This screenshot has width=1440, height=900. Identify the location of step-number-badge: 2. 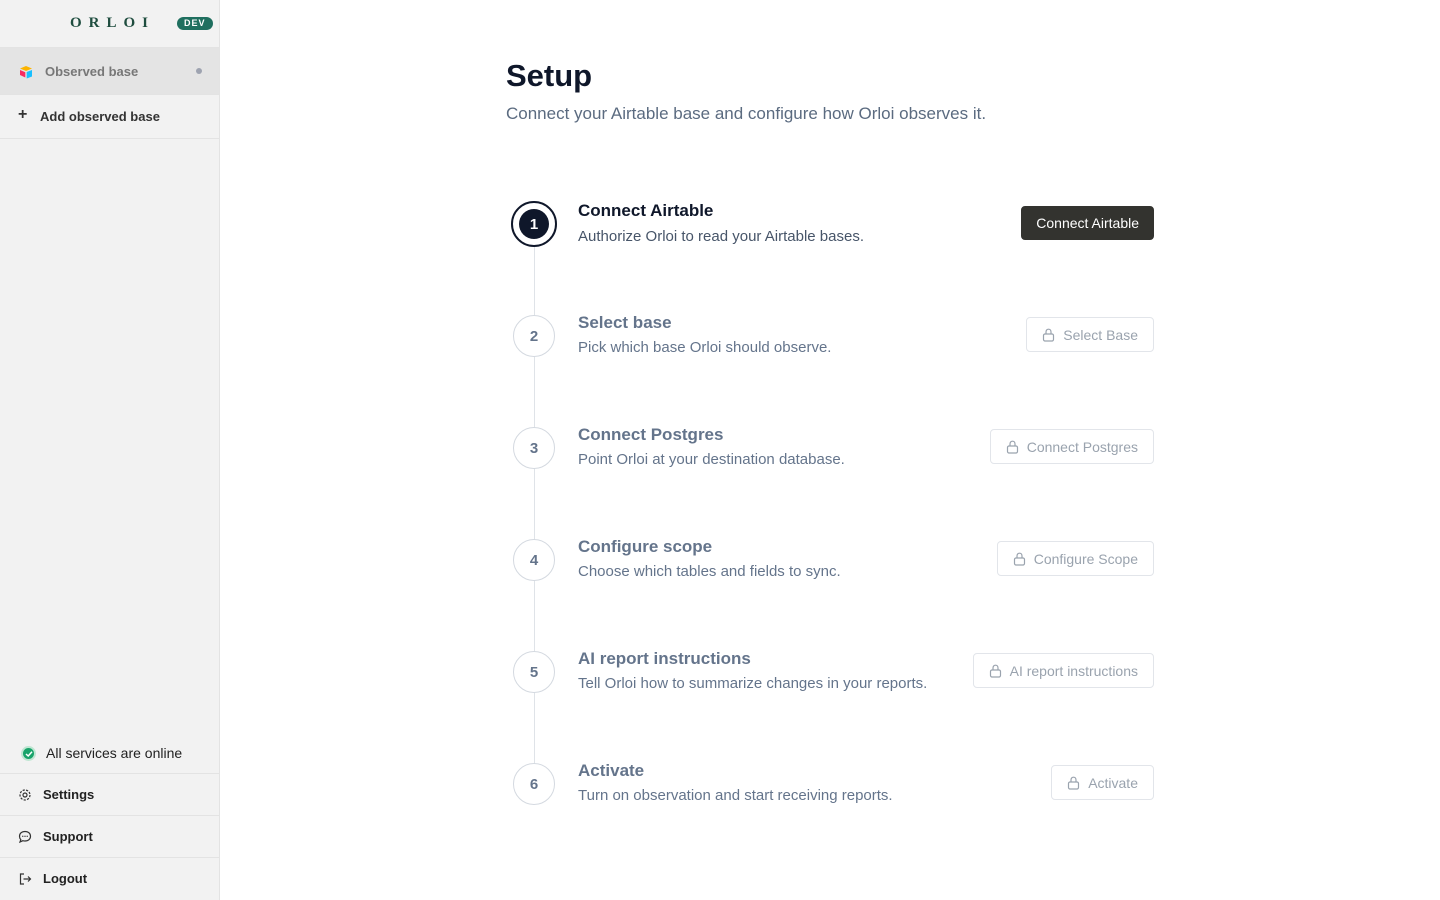
(534, 336).